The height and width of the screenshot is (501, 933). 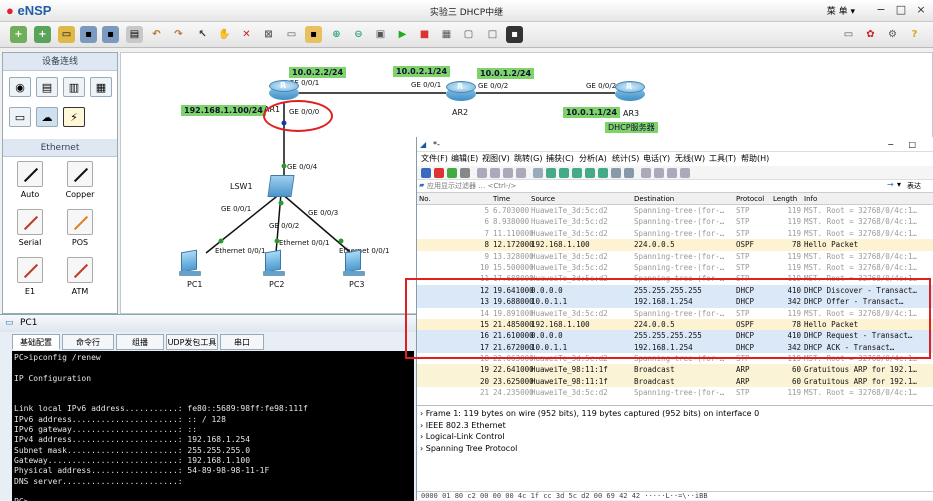 What do you see at coordinates (629, 173) in the screenshot?
I see `colorize-icon` at bounding box center [629, 173].